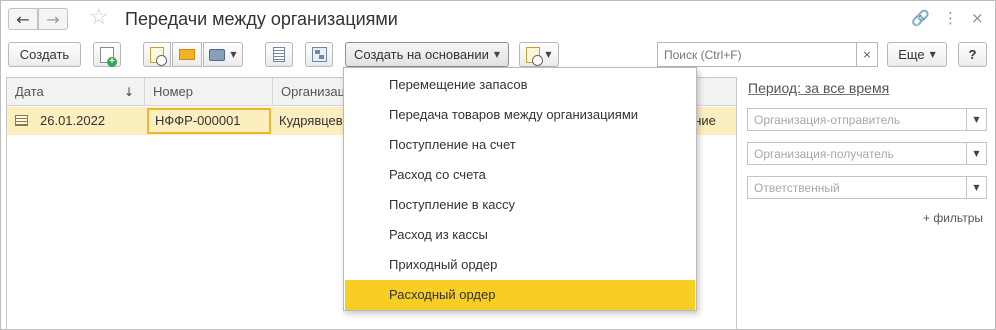 This screenshot has width=996, height=330. What do you see at coordinates (311, 120) in the screenshot?
I see `cell-organization: Кудрявцев` at bounding box center [311, 120].